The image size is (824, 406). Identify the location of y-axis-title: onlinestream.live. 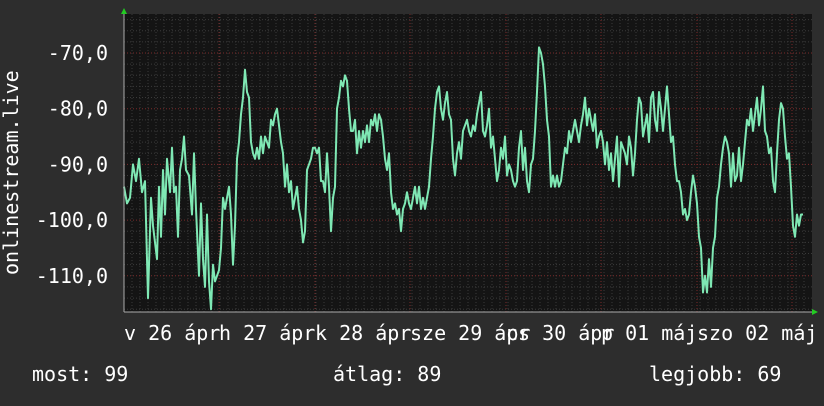
(11, 172).